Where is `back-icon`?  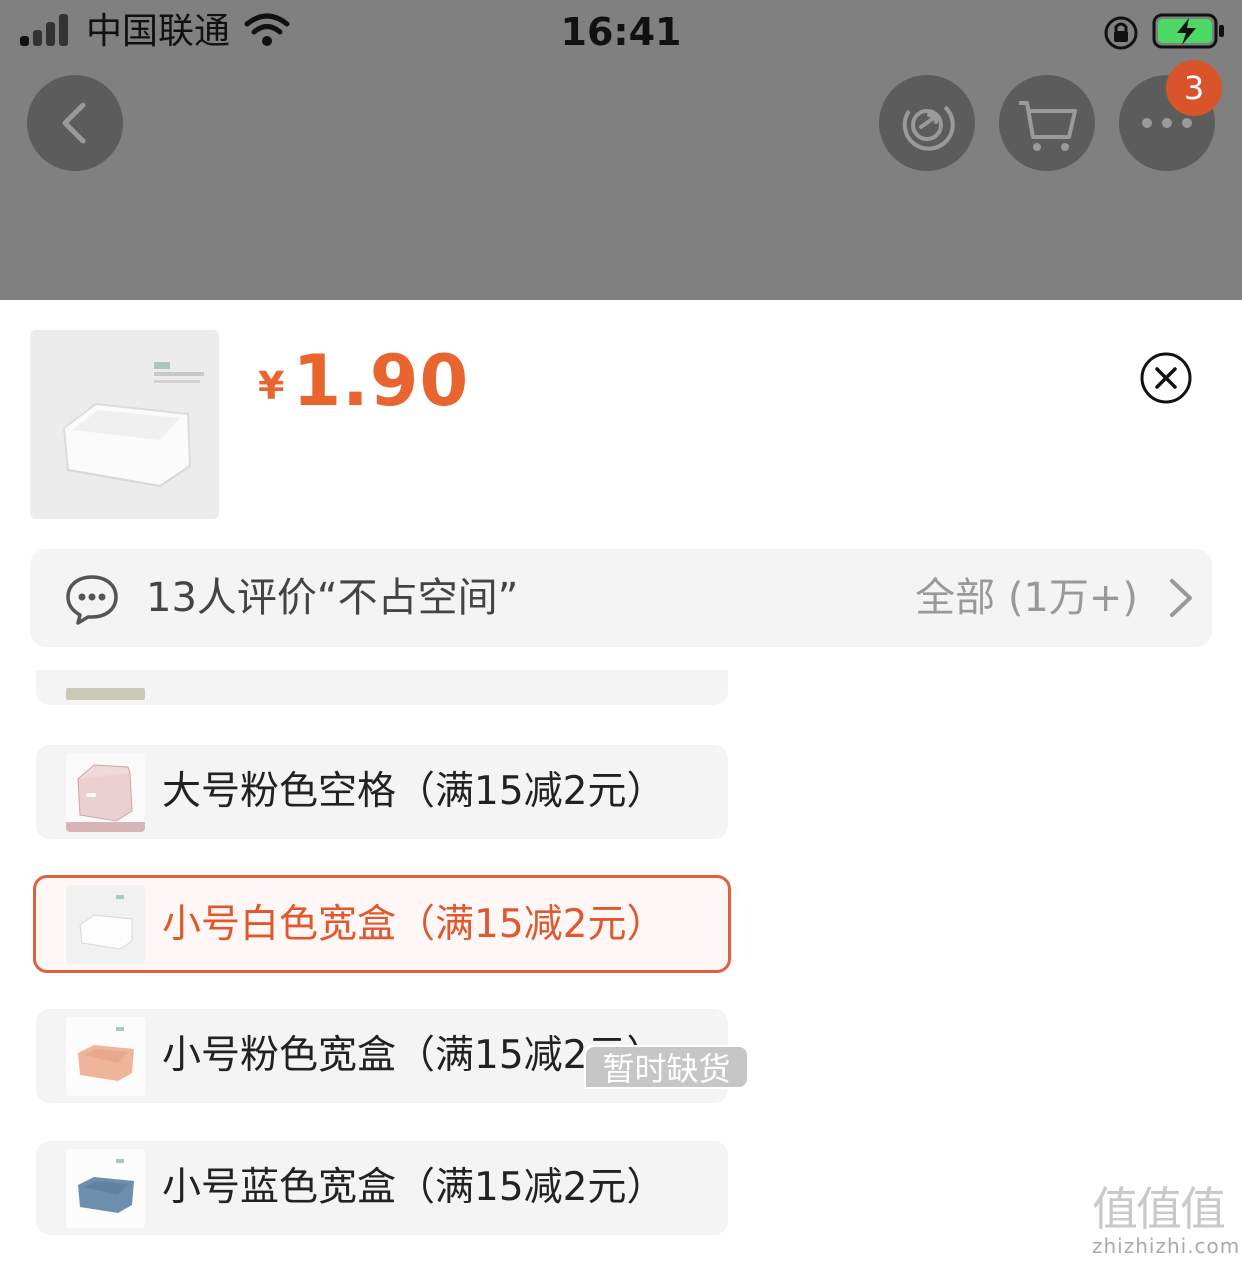 back-icon is located at coordinates (74, 123).